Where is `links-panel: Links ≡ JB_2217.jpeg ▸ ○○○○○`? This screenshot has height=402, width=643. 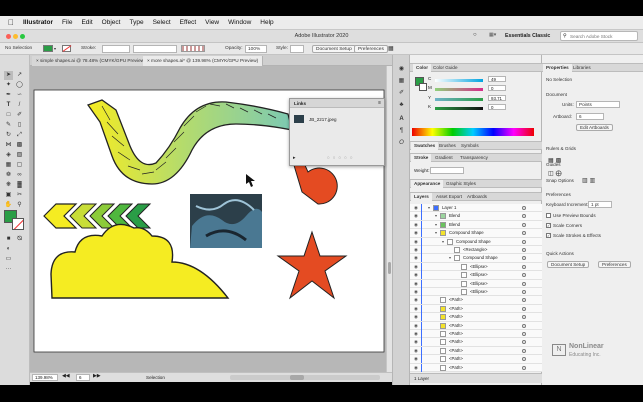
links-panel: Links ≡ JB_2217.jpeg ▸ ○○○○○ is located at coordinates (337, 132).